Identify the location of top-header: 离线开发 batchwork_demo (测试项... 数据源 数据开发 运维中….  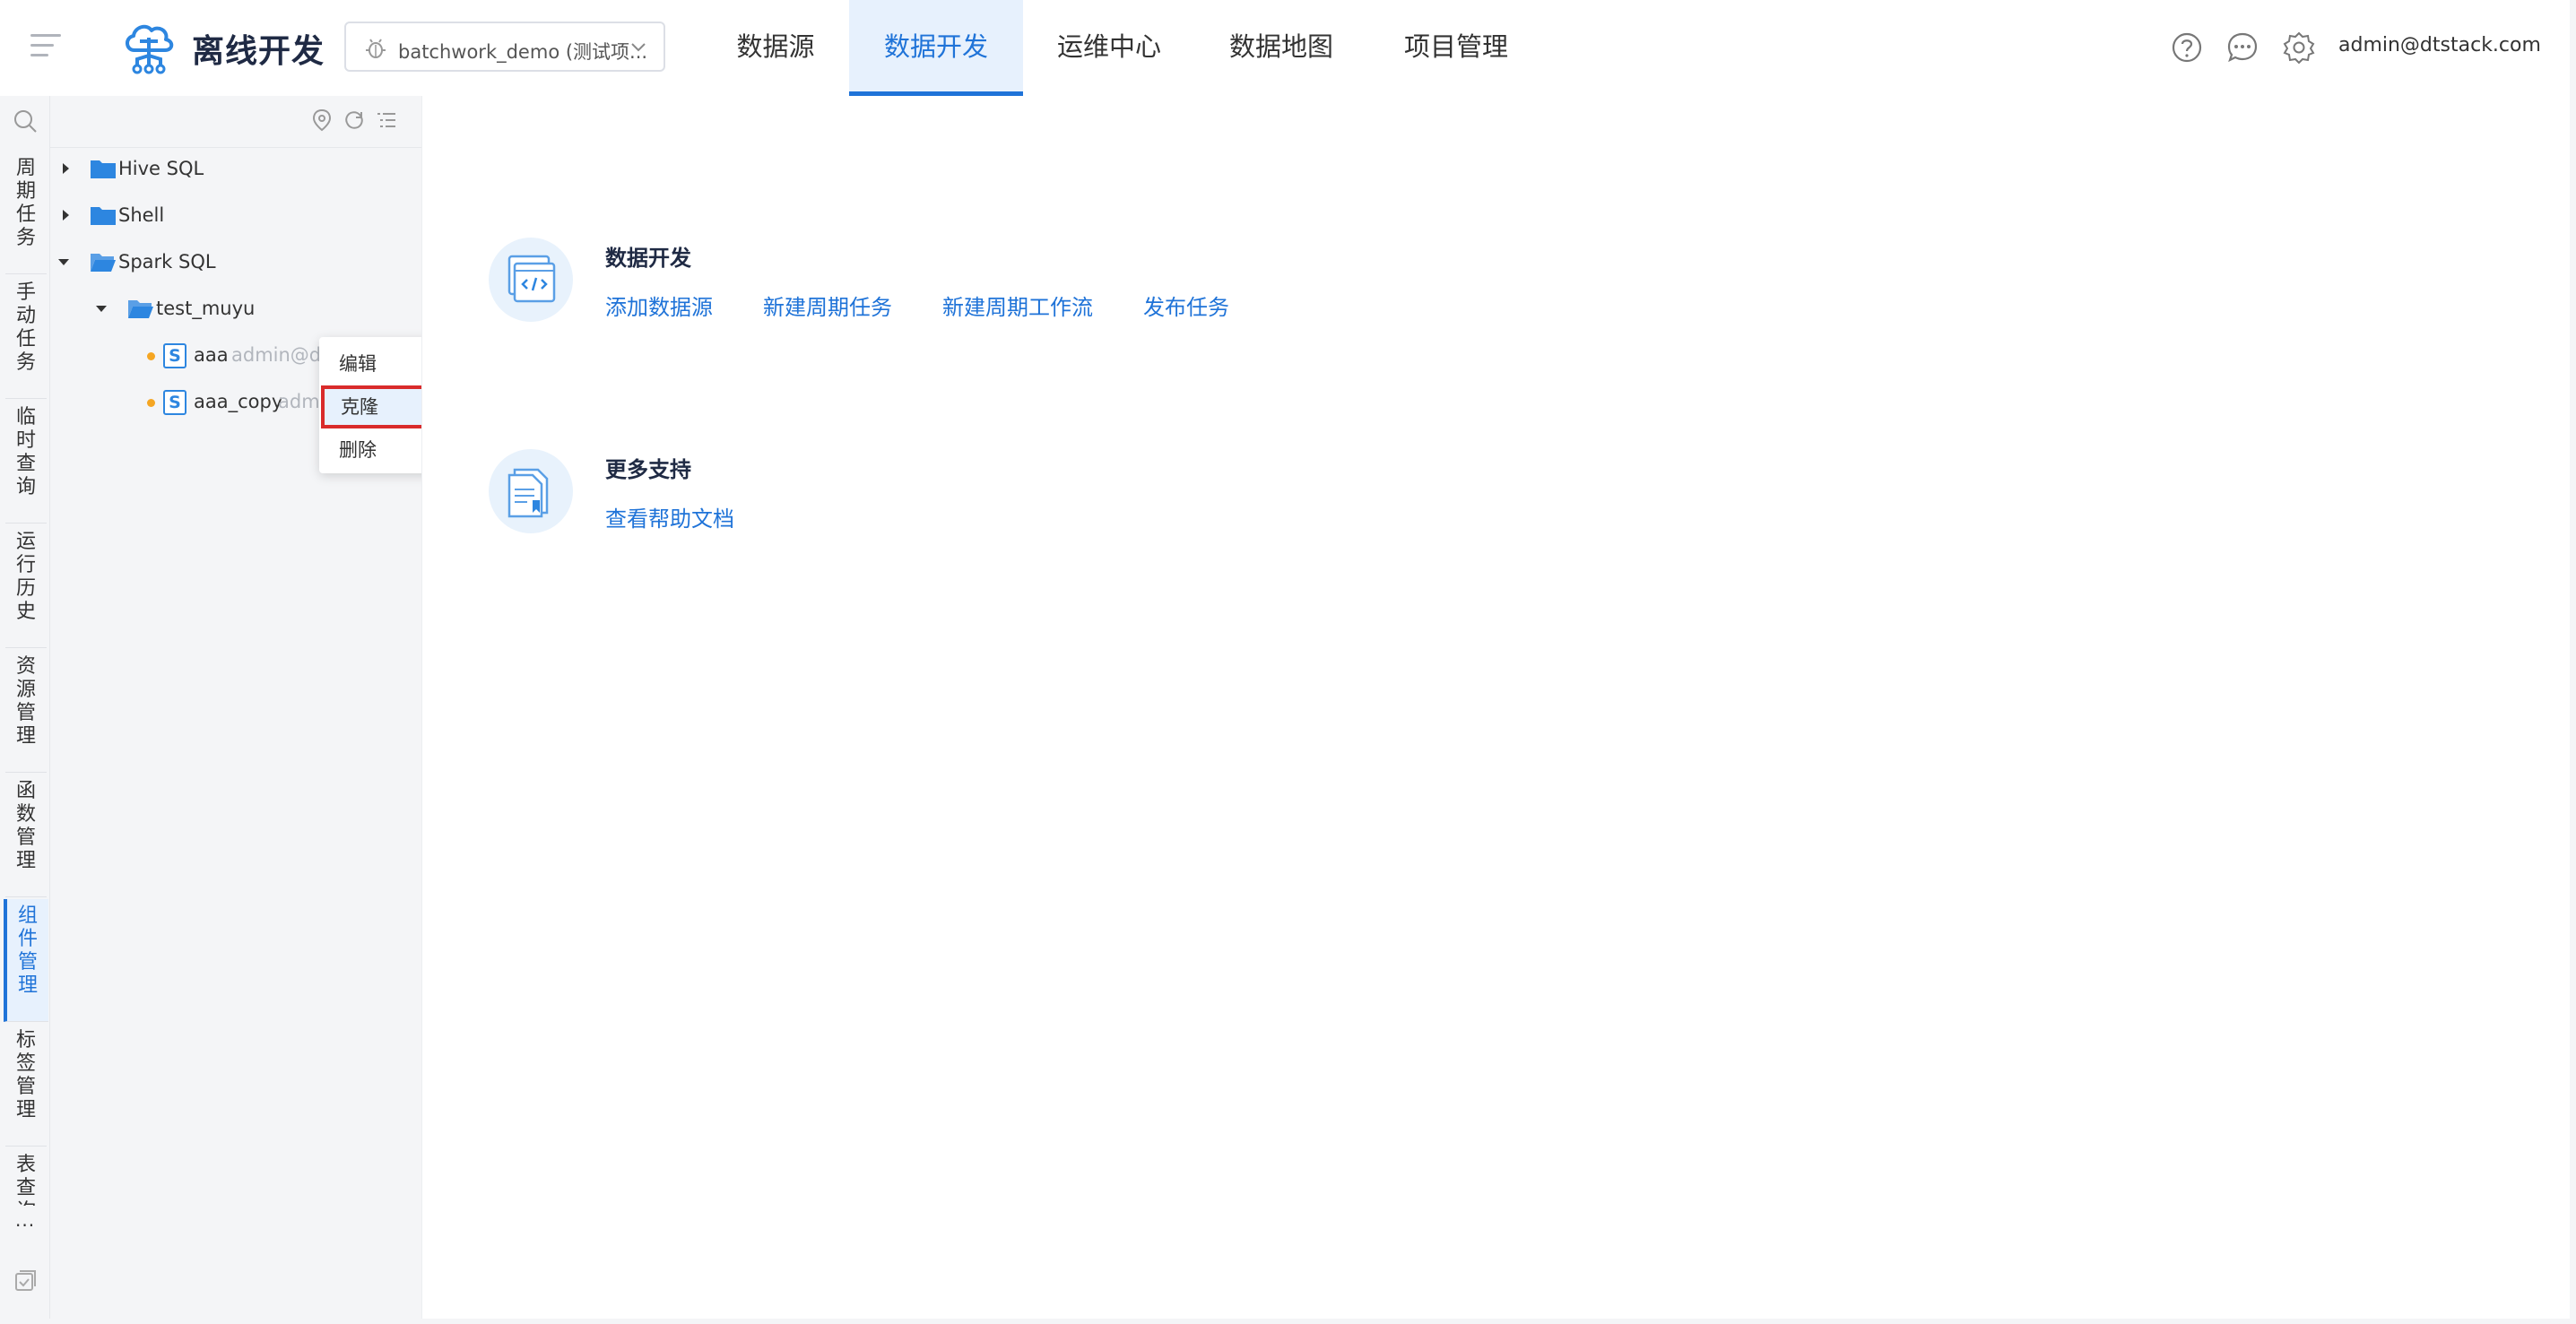
(1288, 48).